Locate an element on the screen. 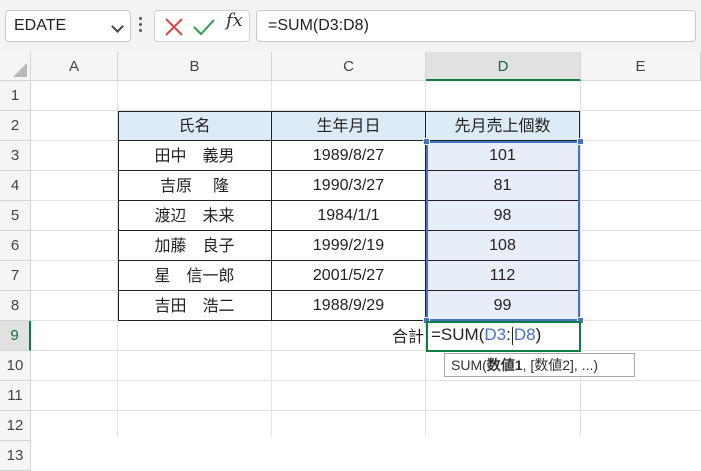  row-header-12: 12 is located at coordinates (15, 426).